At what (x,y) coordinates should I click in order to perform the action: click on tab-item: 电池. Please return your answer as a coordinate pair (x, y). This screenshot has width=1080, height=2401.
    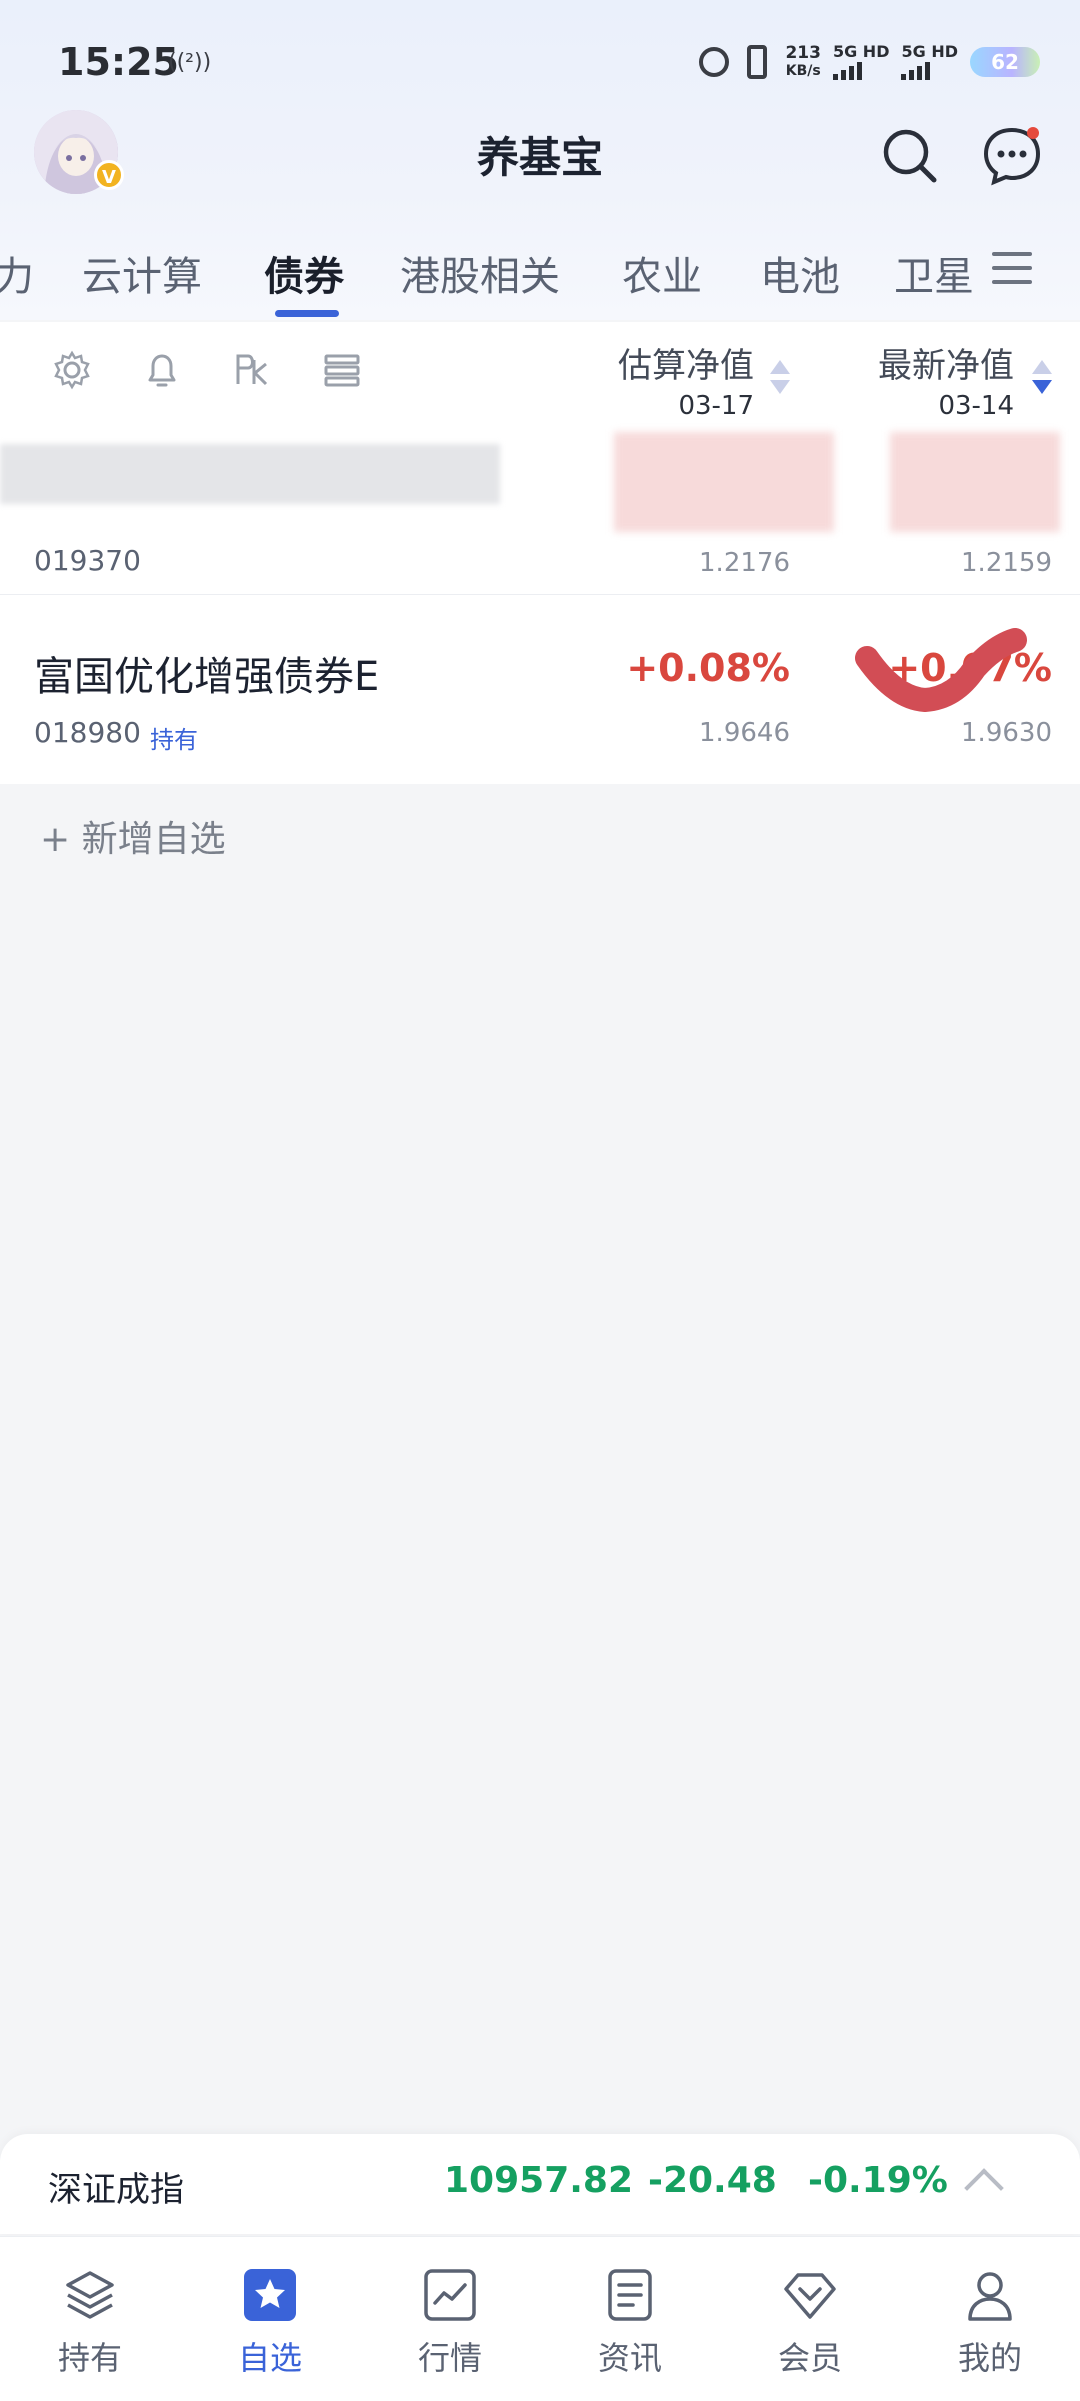
    Looking at the image, I should click on (800, 273).